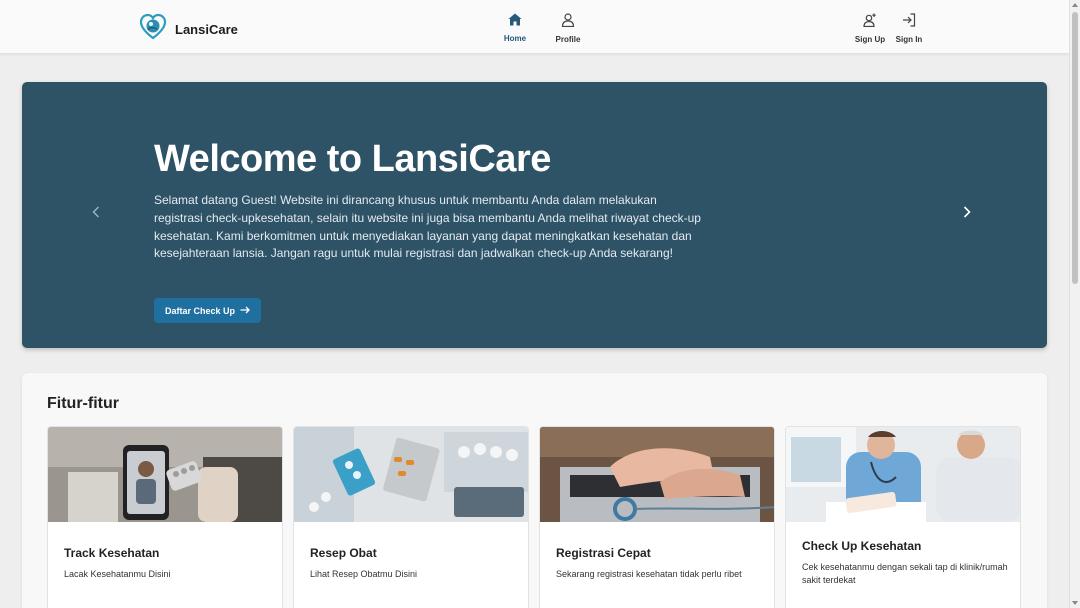 This screenshot has width=1080, height=608. What do you see at coordinates (568, 39) in the screenshot?
I see `nav-profile-label: Profile` at bounding box center [568, 39].